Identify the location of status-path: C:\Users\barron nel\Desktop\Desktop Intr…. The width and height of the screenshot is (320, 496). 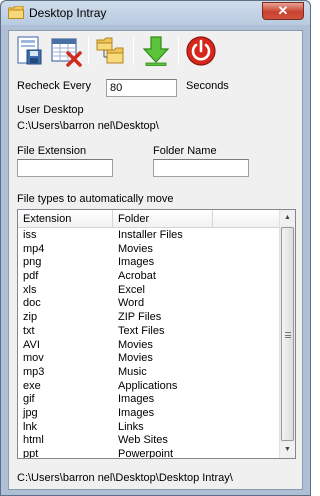
(125, 478).